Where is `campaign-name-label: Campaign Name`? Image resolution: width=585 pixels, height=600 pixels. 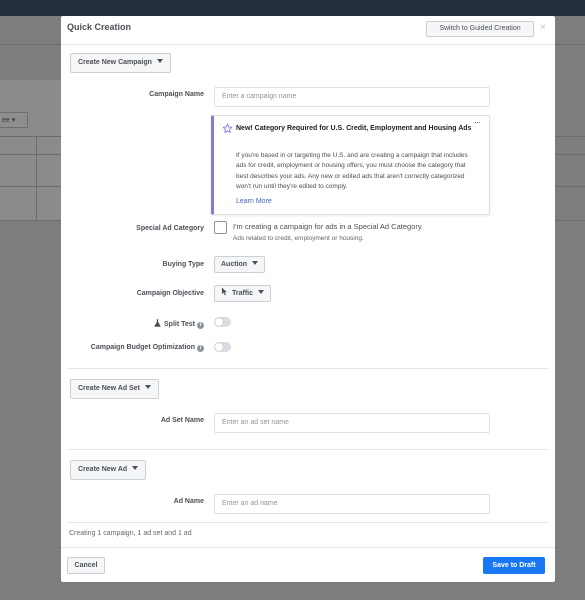
campaign-name-label: Campaign Name is located at coordinates (176, 94).